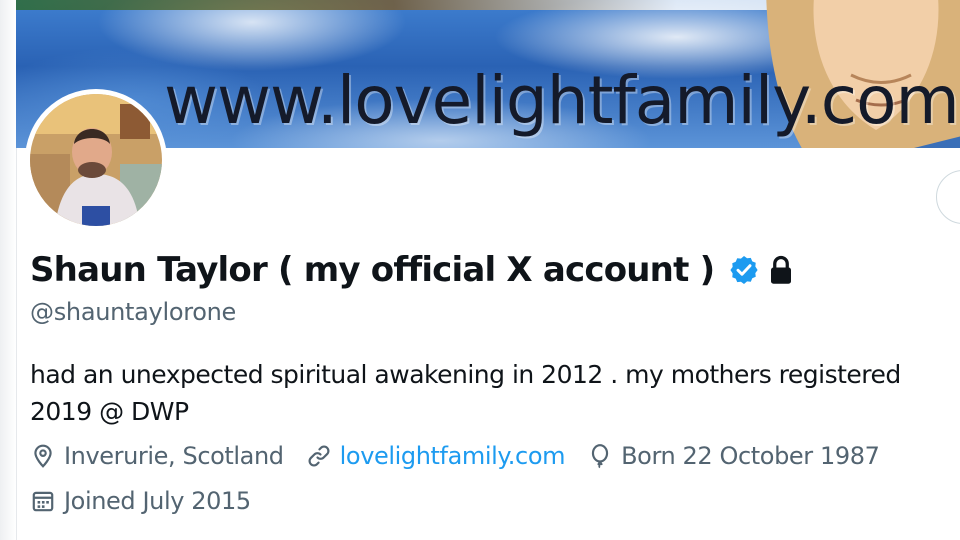  What do you see at coordinates (133, 312) in the screenshot?
I see `user-handle: @shauntaylorone` at bounding box center [133, 312].